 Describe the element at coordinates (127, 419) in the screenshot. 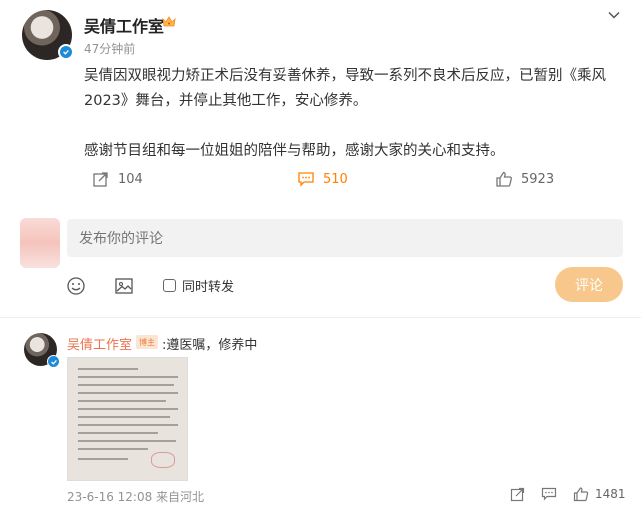

I see `reply-image-document` at that location.